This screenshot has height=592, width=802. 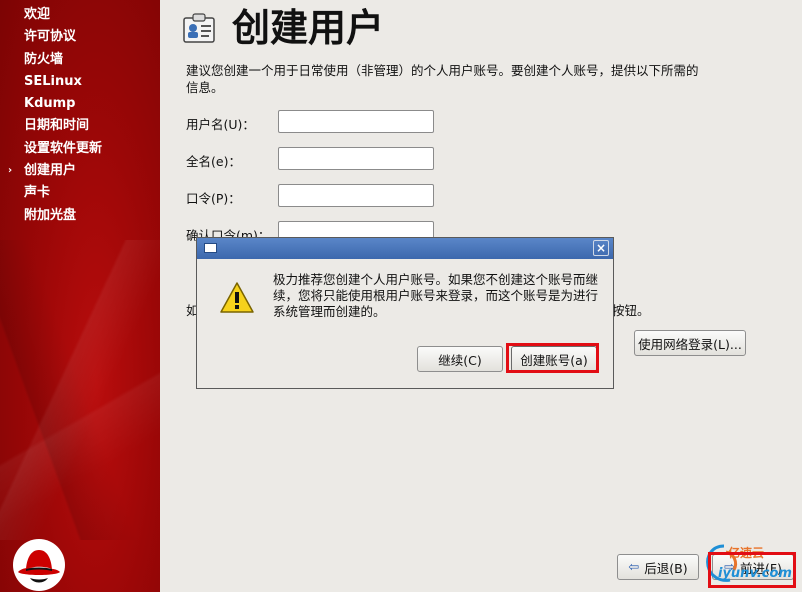 What do you see at coordinates (37, 14) in the screenshot?
I see `sidebar-item-label: 欢迎` at bounding box center [37, 14].